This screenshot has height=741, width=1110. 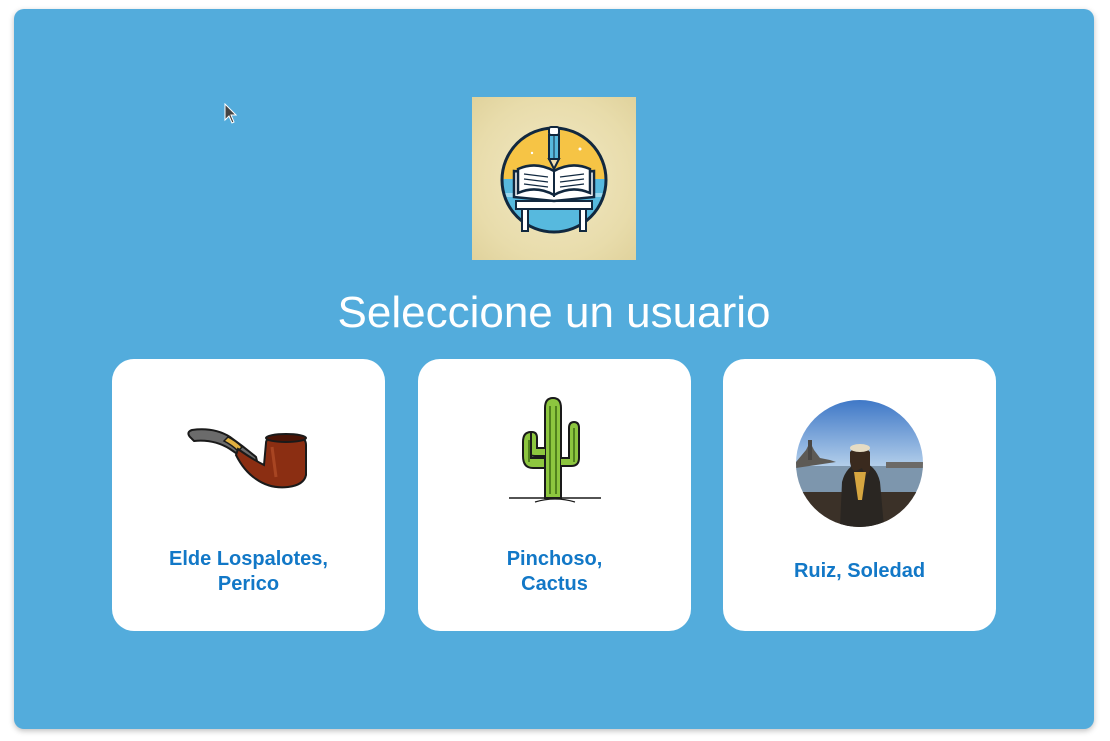 I want to click on user-name: Elde Lospalotes, Perico, so click(x=248, y=571).